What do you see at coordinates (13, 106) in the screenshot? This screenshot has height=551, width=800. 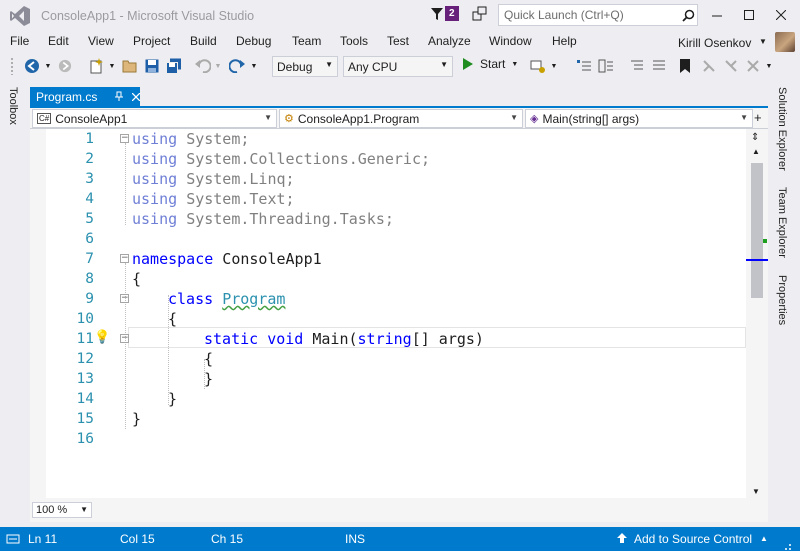 I see `toolbox-tab: Toolbox` at bounding box center [13, 106].